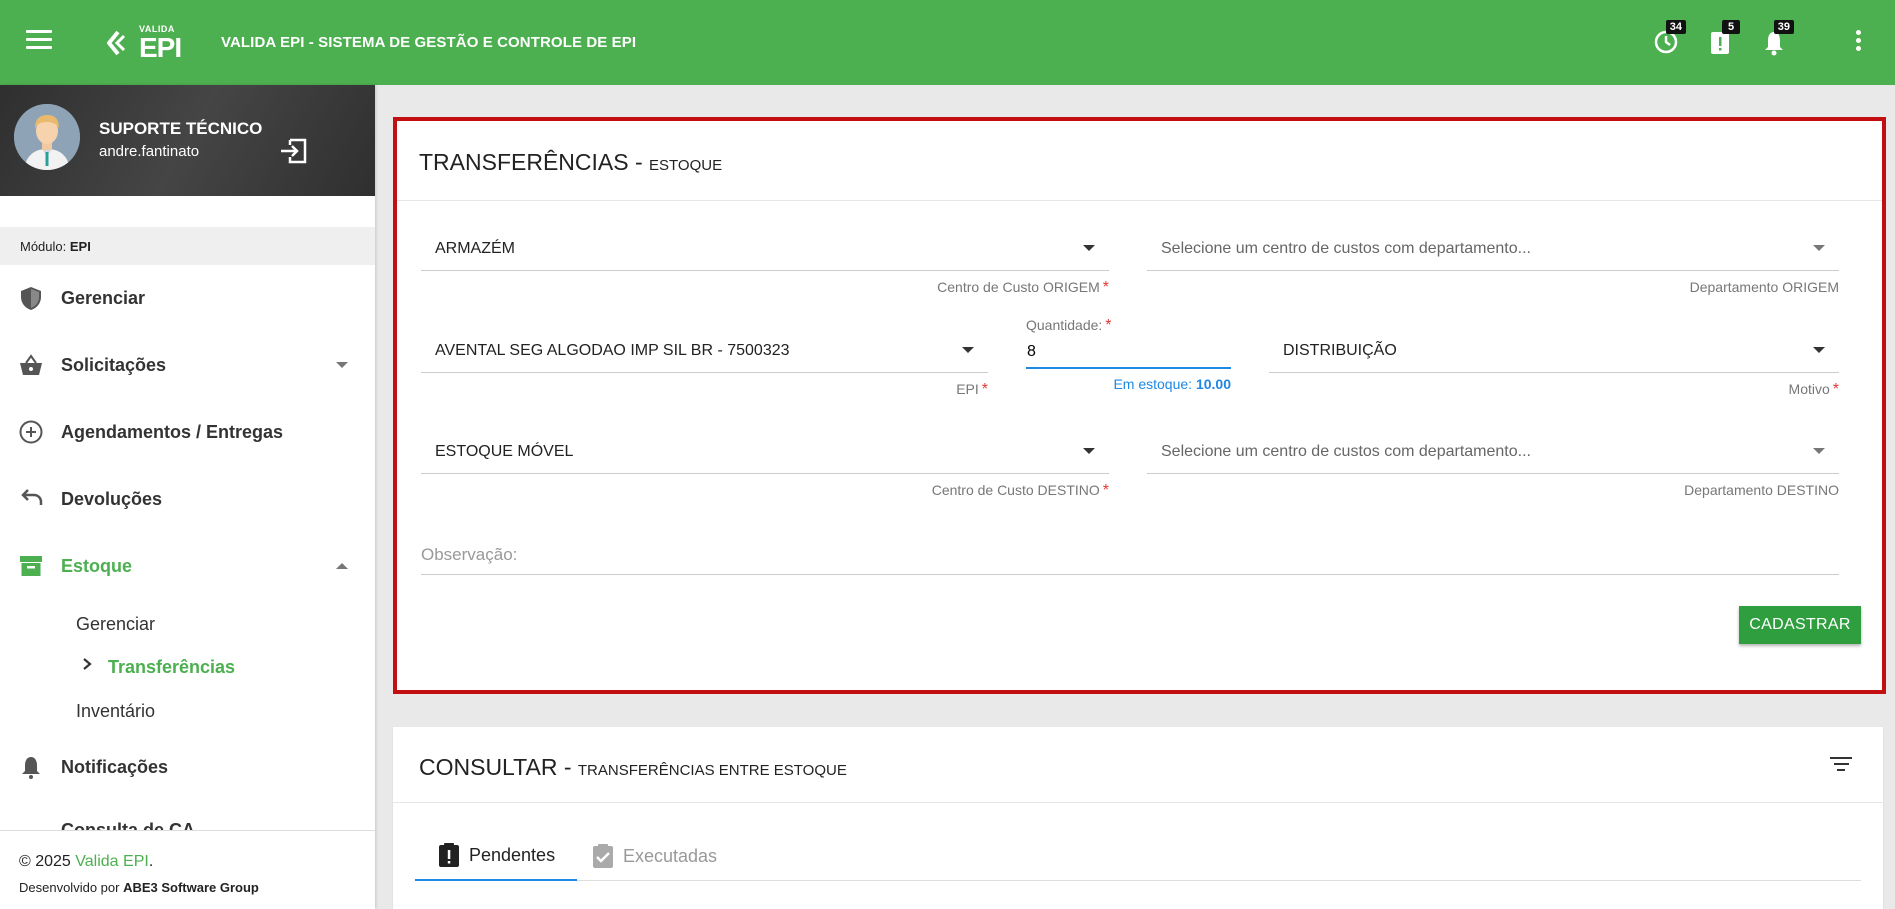 The height and width of the screenshot is (909, 1895). I want to click on sidebar-item-agendamentos: Agendamentos / Entregas, so click(187, 432).